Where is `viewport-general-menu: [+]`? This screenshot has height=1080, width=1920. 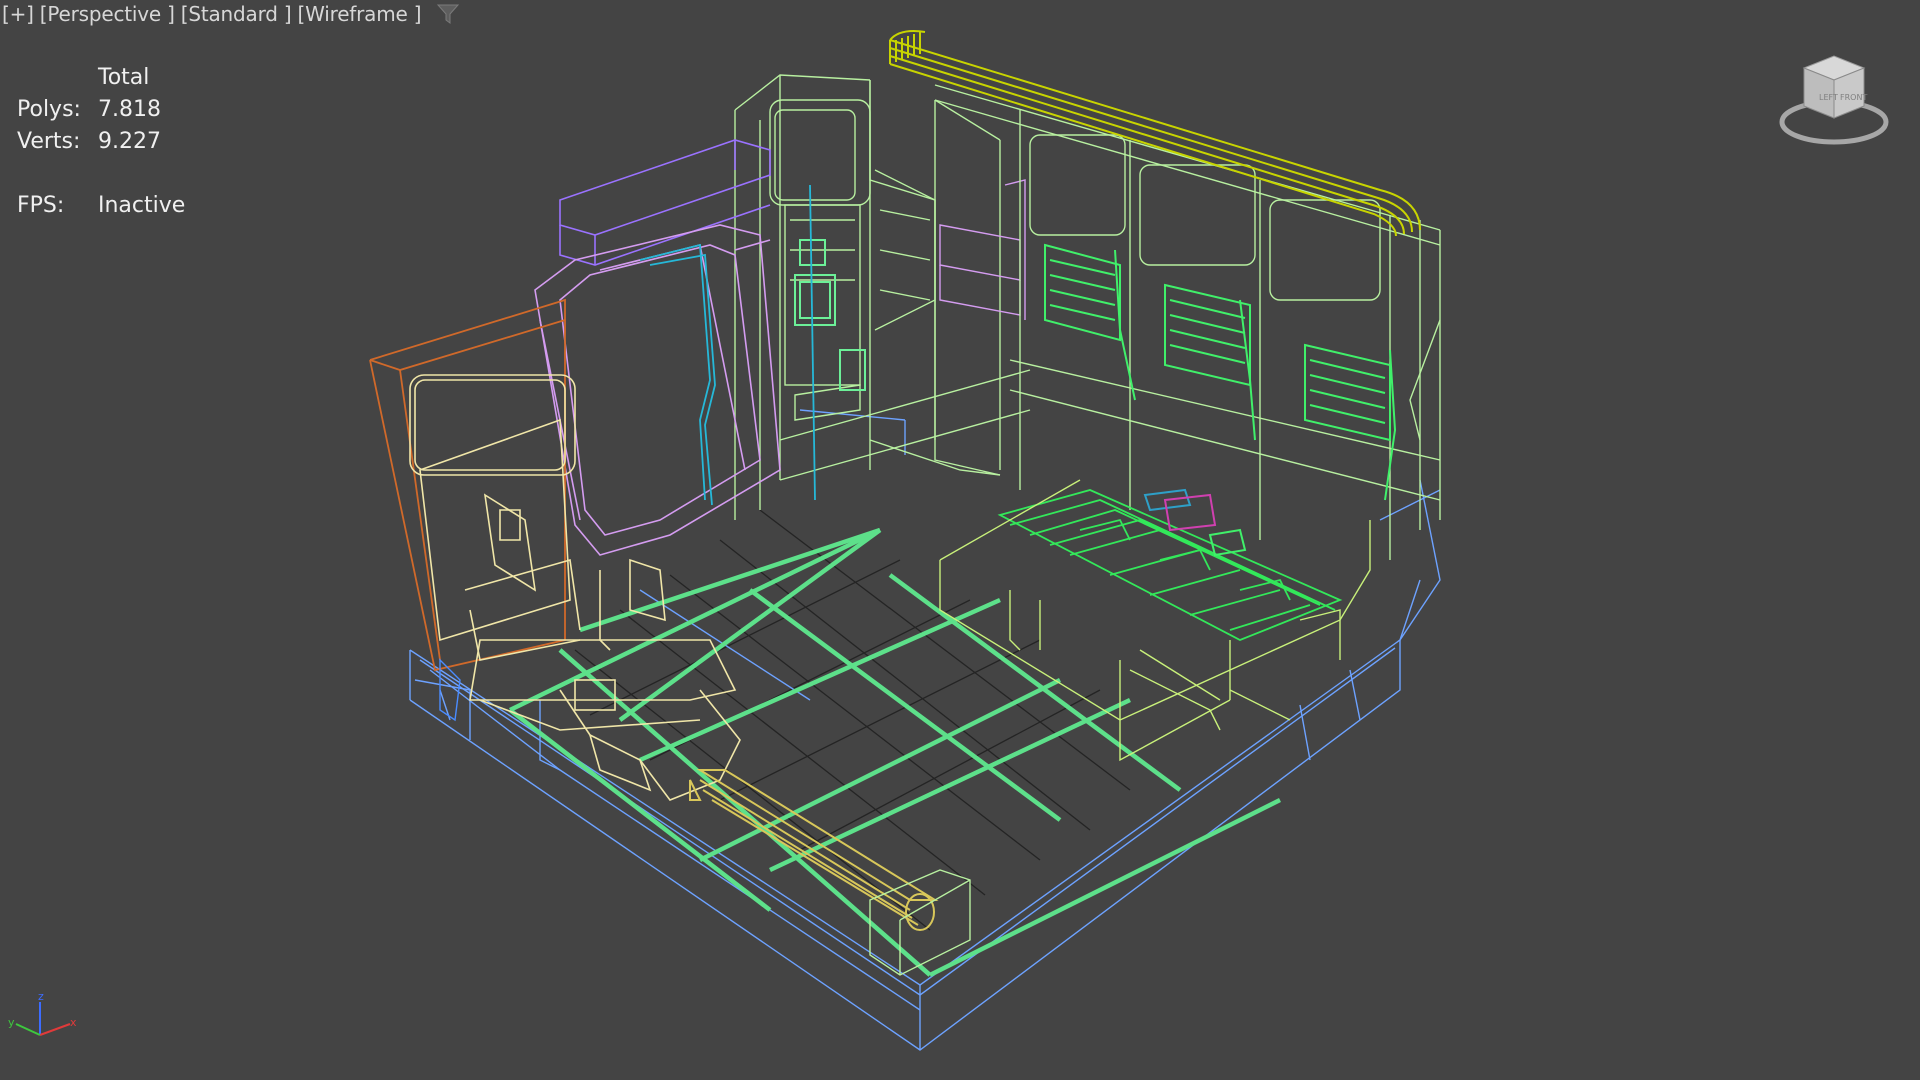 viewport-general-menu: [+] is located at coordinates (18, 14).